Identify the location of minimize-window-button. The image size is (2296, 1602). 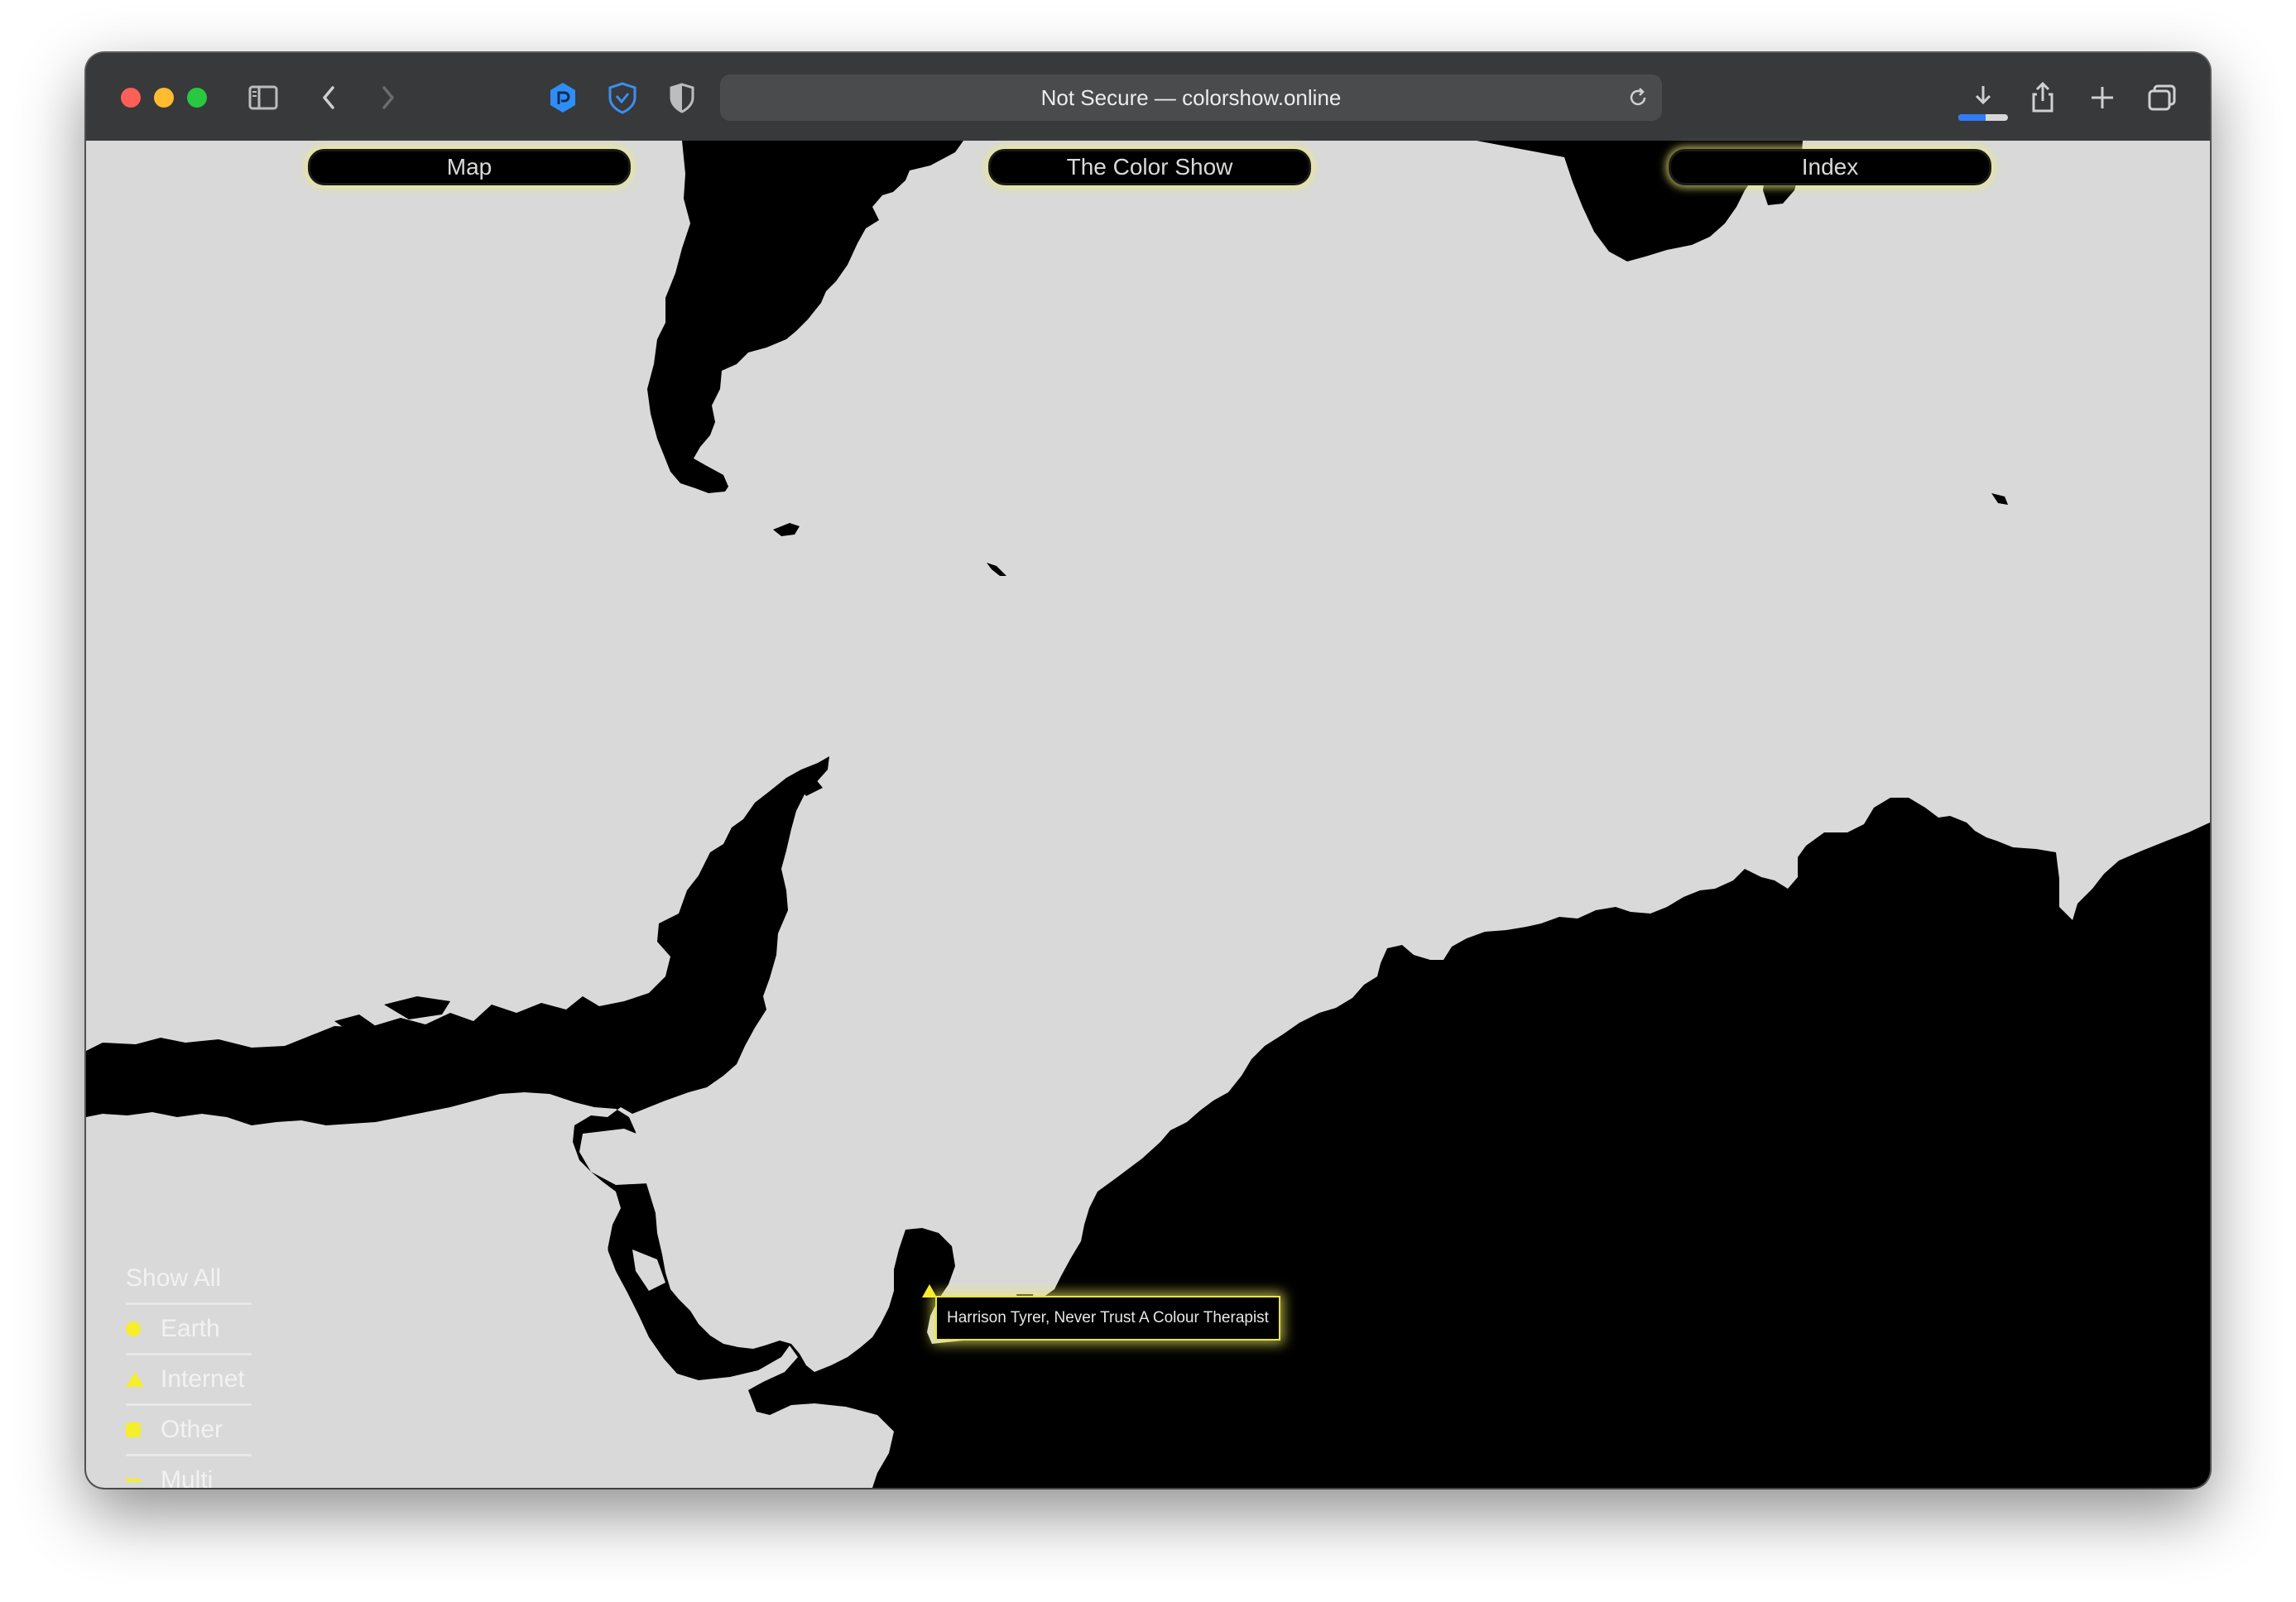
(164, 98).